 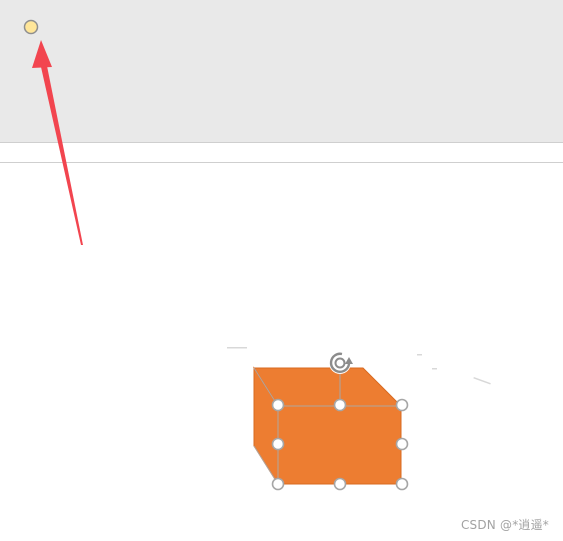 I want to click on resize-handle-middle-left, so click(x=278, y=444).